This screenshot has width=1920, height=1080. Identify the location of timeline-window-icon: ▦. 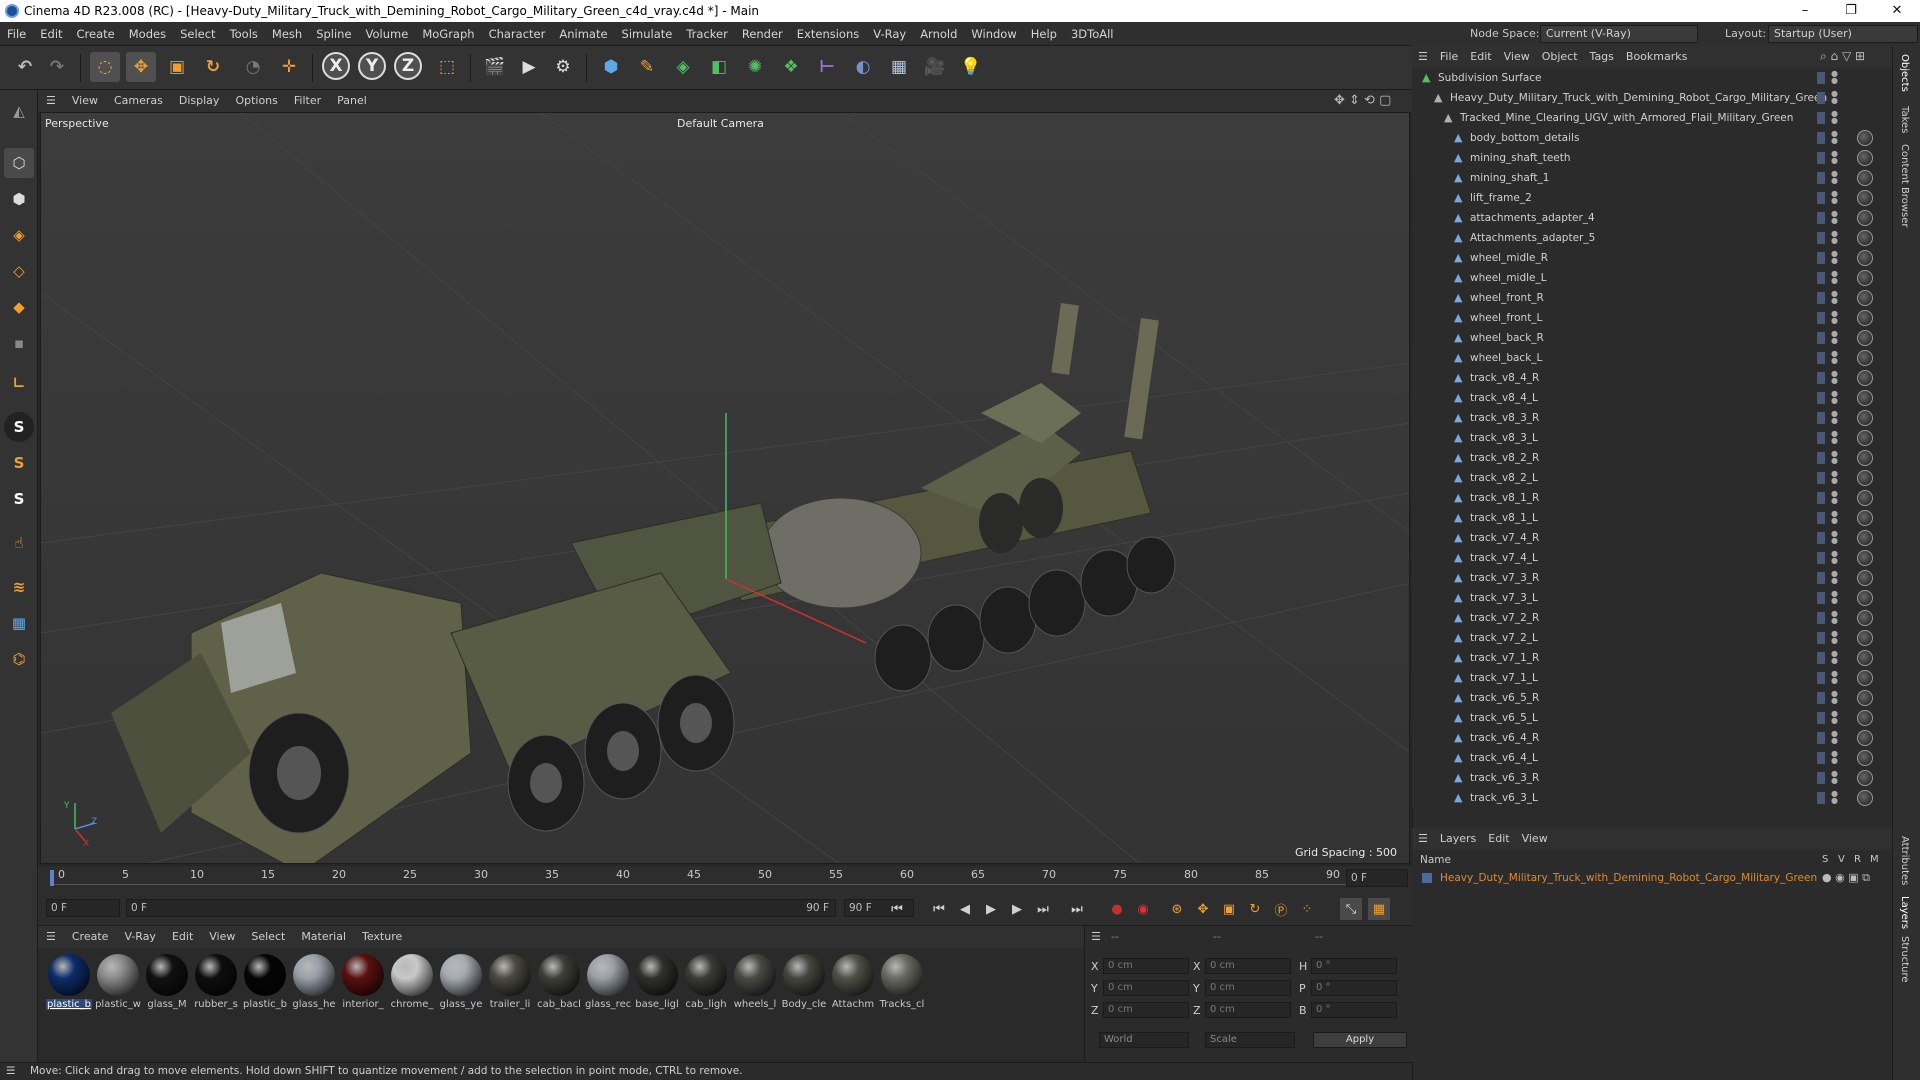
(1379, 909).